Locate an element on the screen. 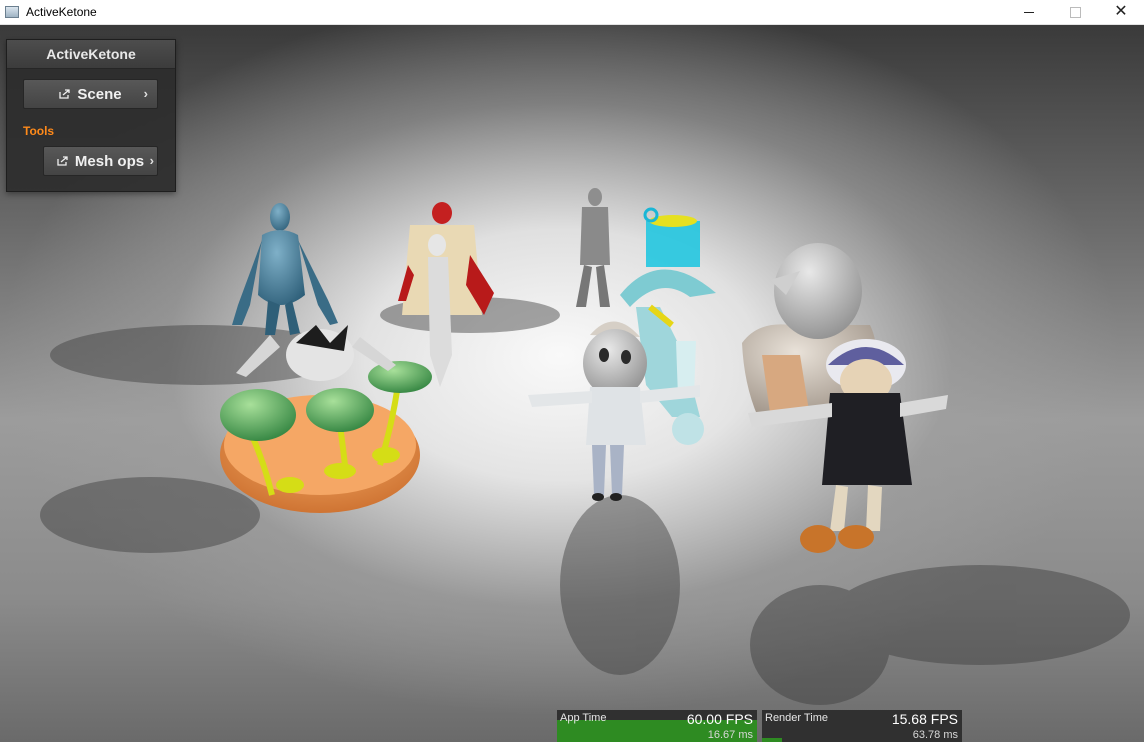 The height and width of the screenshot is (742, 1144). mesh-ops-button: Mesh ops › is located at coordinates (100, 161).